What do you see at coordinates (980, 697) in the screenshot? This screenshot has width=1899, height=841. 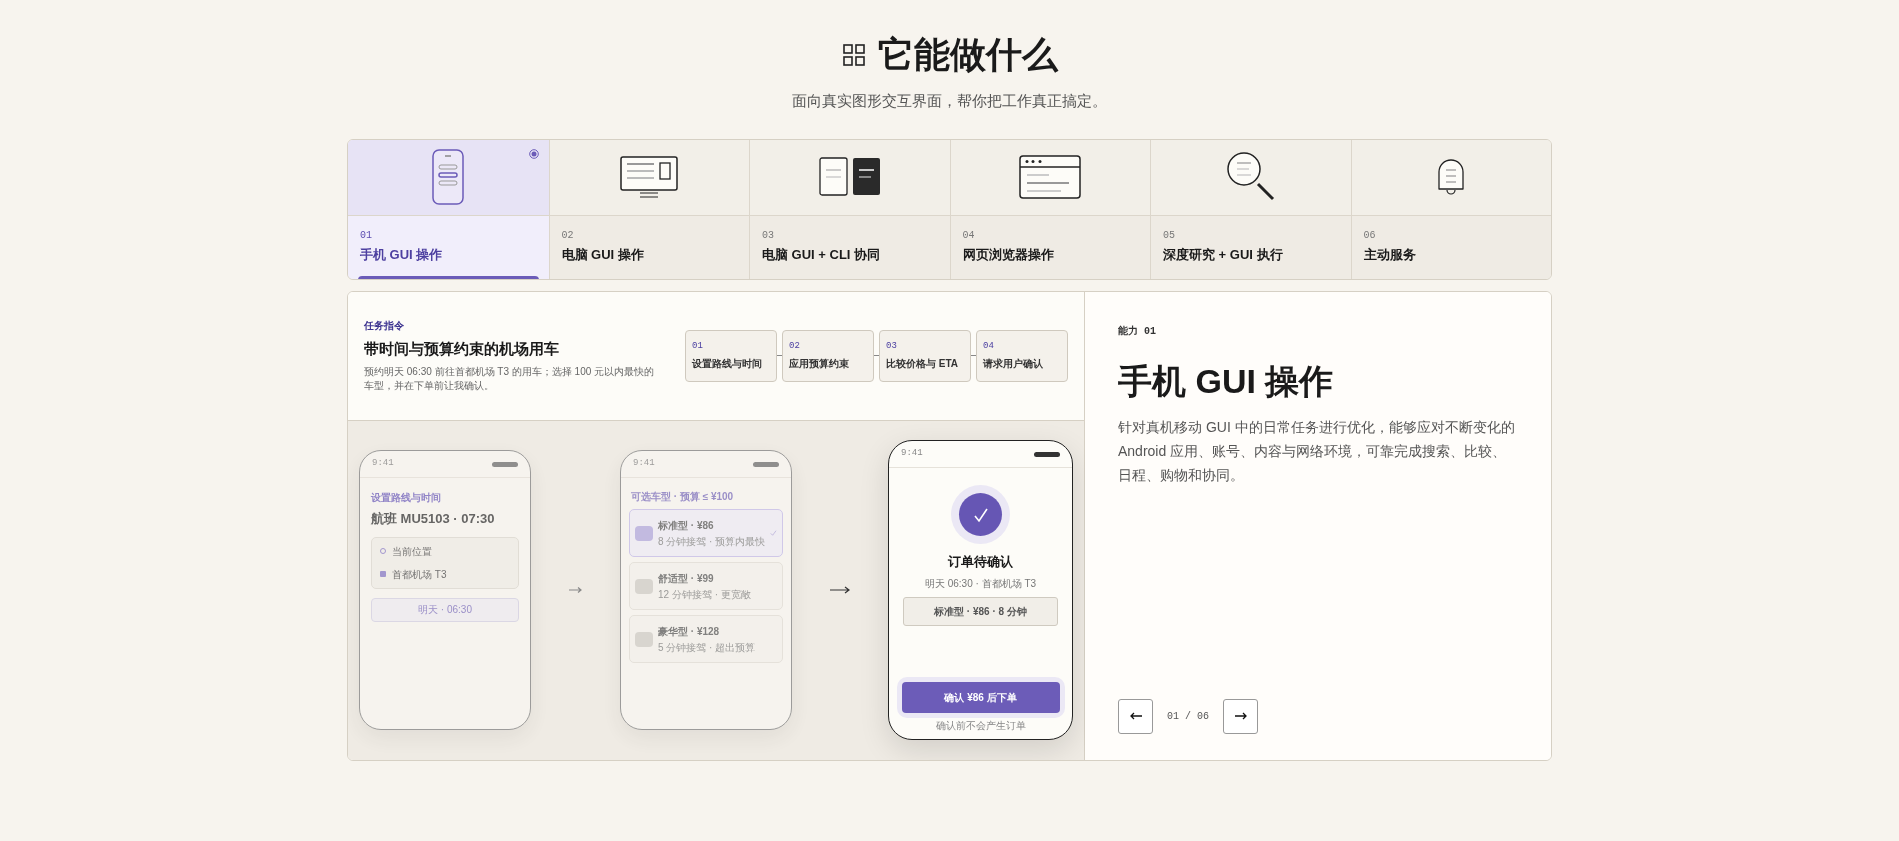 I see `confirm-order-button: 确认 ¥86 后下单` at bounding box center [980, 697].